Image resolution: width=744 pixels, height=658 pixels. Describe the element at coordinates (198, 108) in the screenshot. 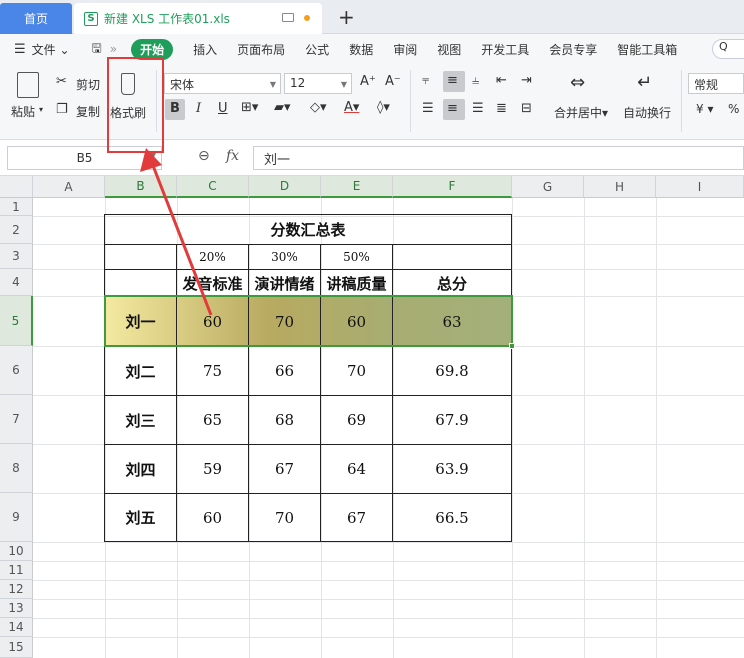

I see `italic-button: I` at that location.